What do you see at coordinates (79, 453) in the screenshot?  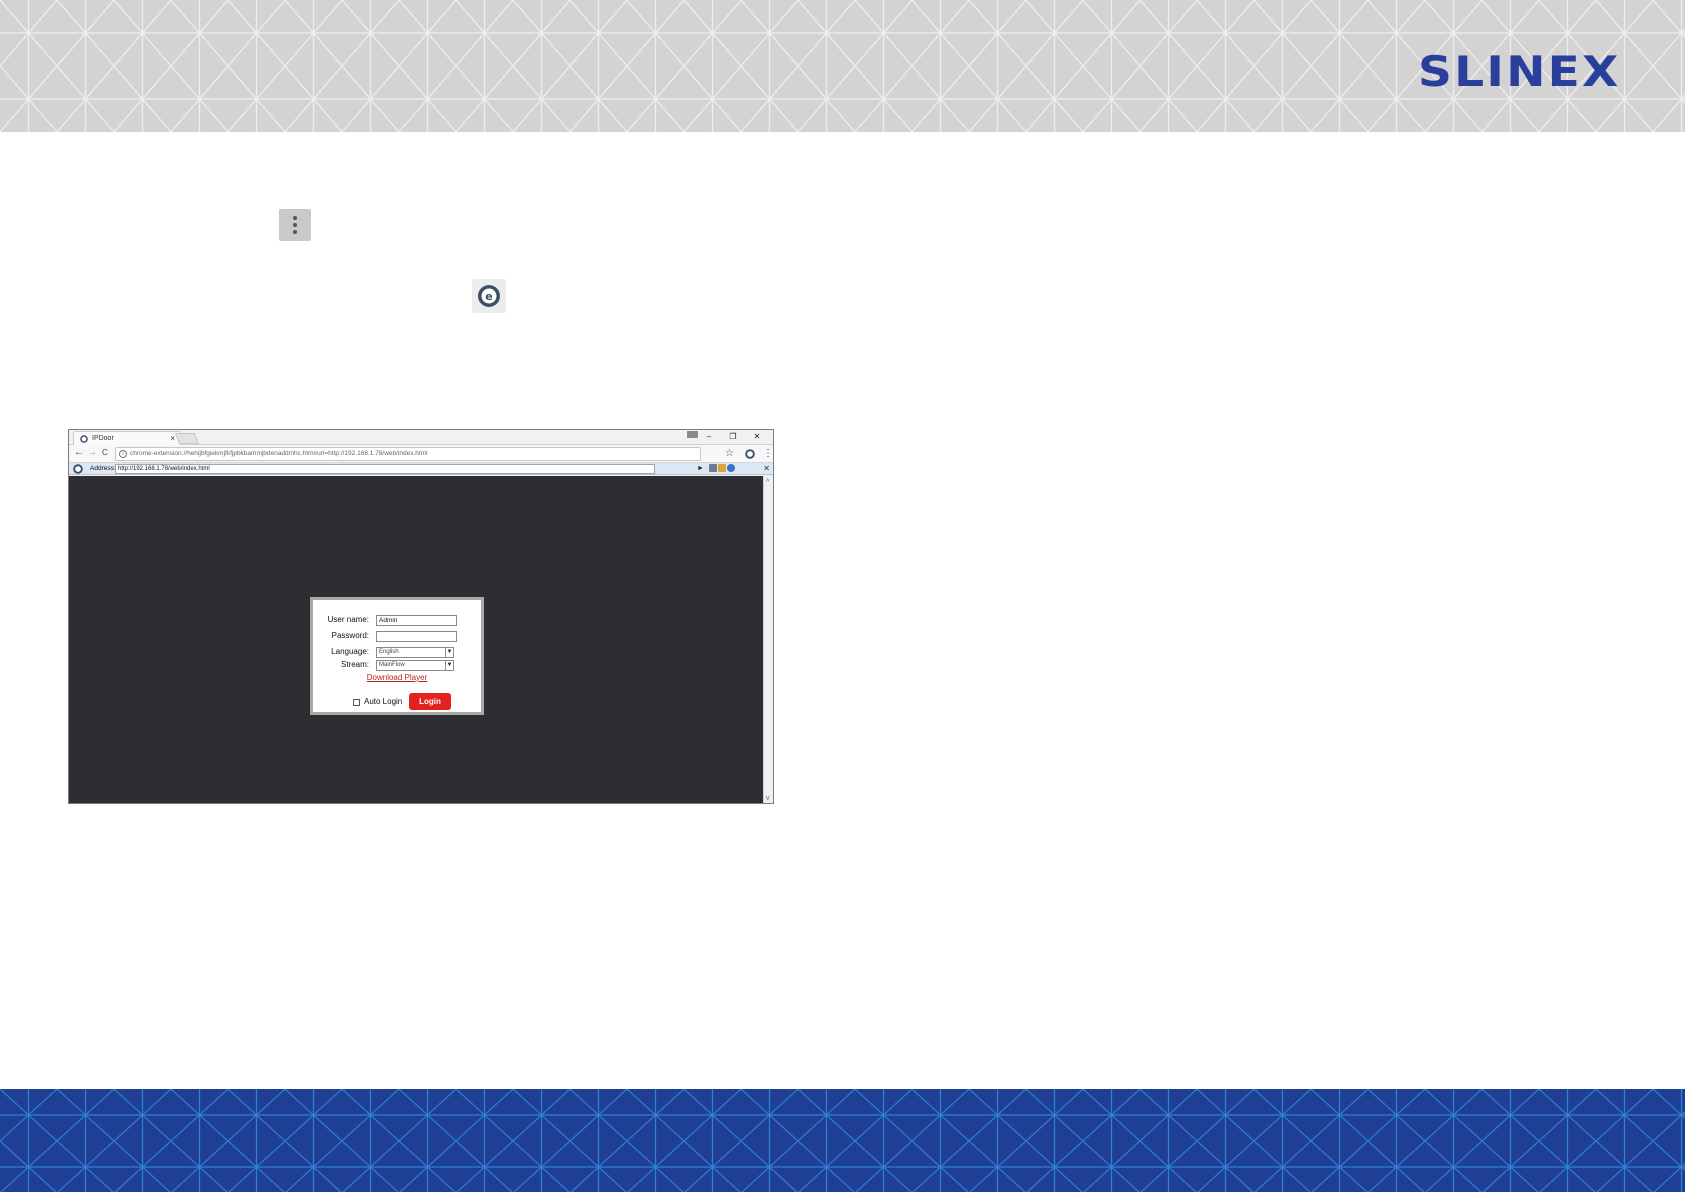 I see `back-arrow-icon: ←` at bounding box center [79, 453].